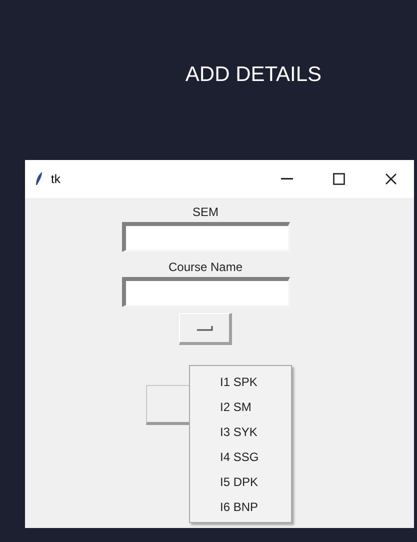  What do you see at coordinates (205, 267) in the screenshot?
I see `field-label: Course Name` at bounding box center [205, 267].